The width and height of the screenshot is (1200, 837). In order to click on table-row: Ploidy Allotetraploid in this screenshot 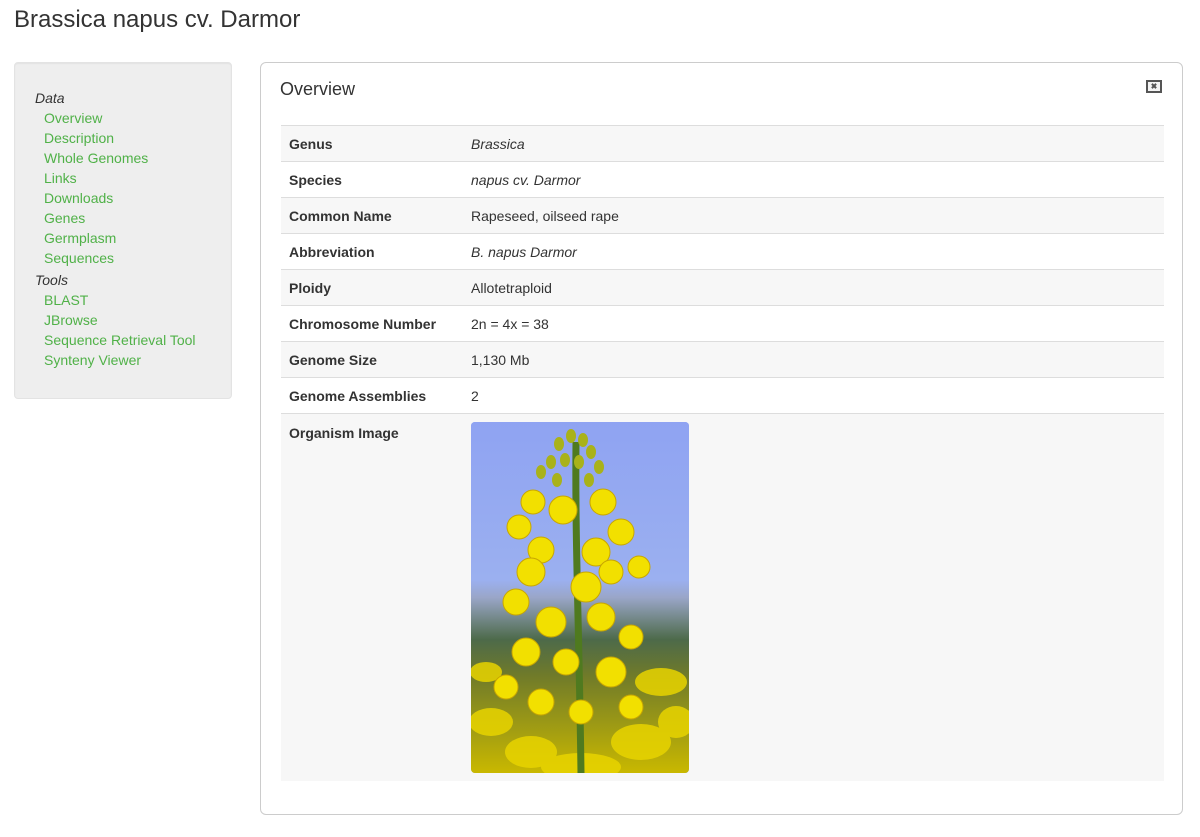, I will do `click(722, 287)`.